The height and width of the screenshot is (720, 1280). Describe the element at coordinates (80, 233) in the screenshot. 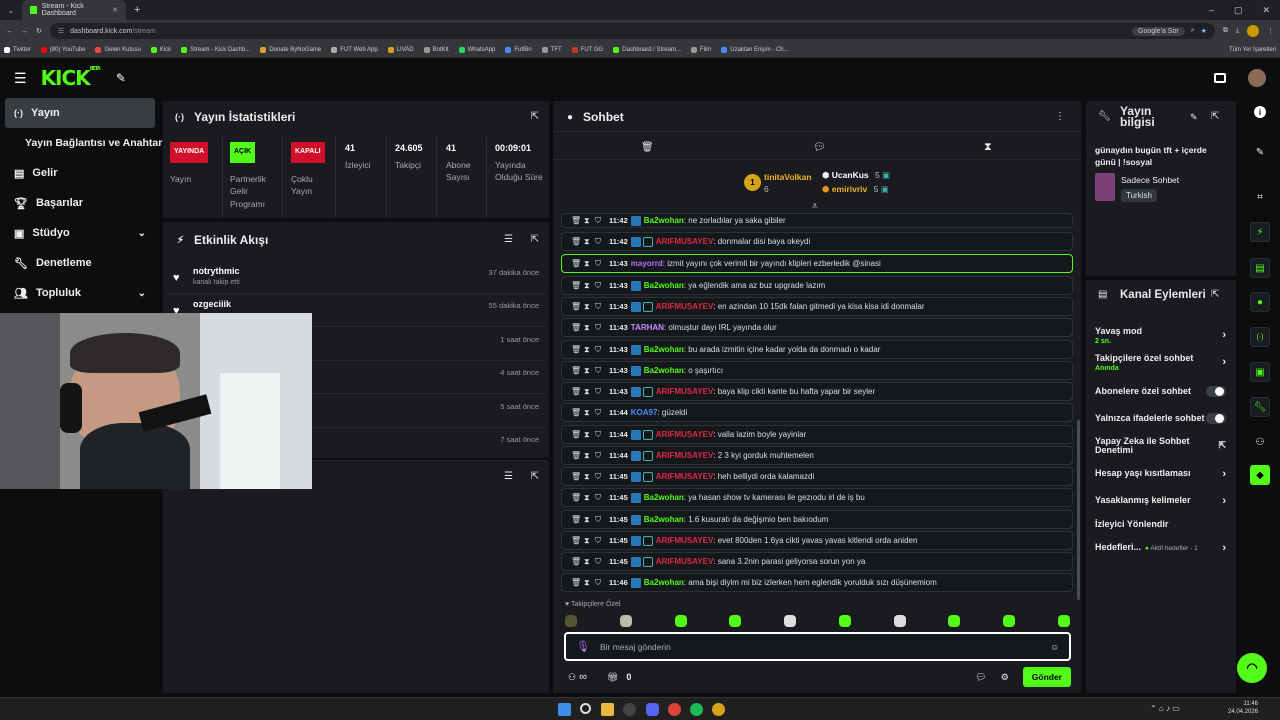

I see `sidebar-item-studio: ▣ Stüdyo ⌄` at that location.